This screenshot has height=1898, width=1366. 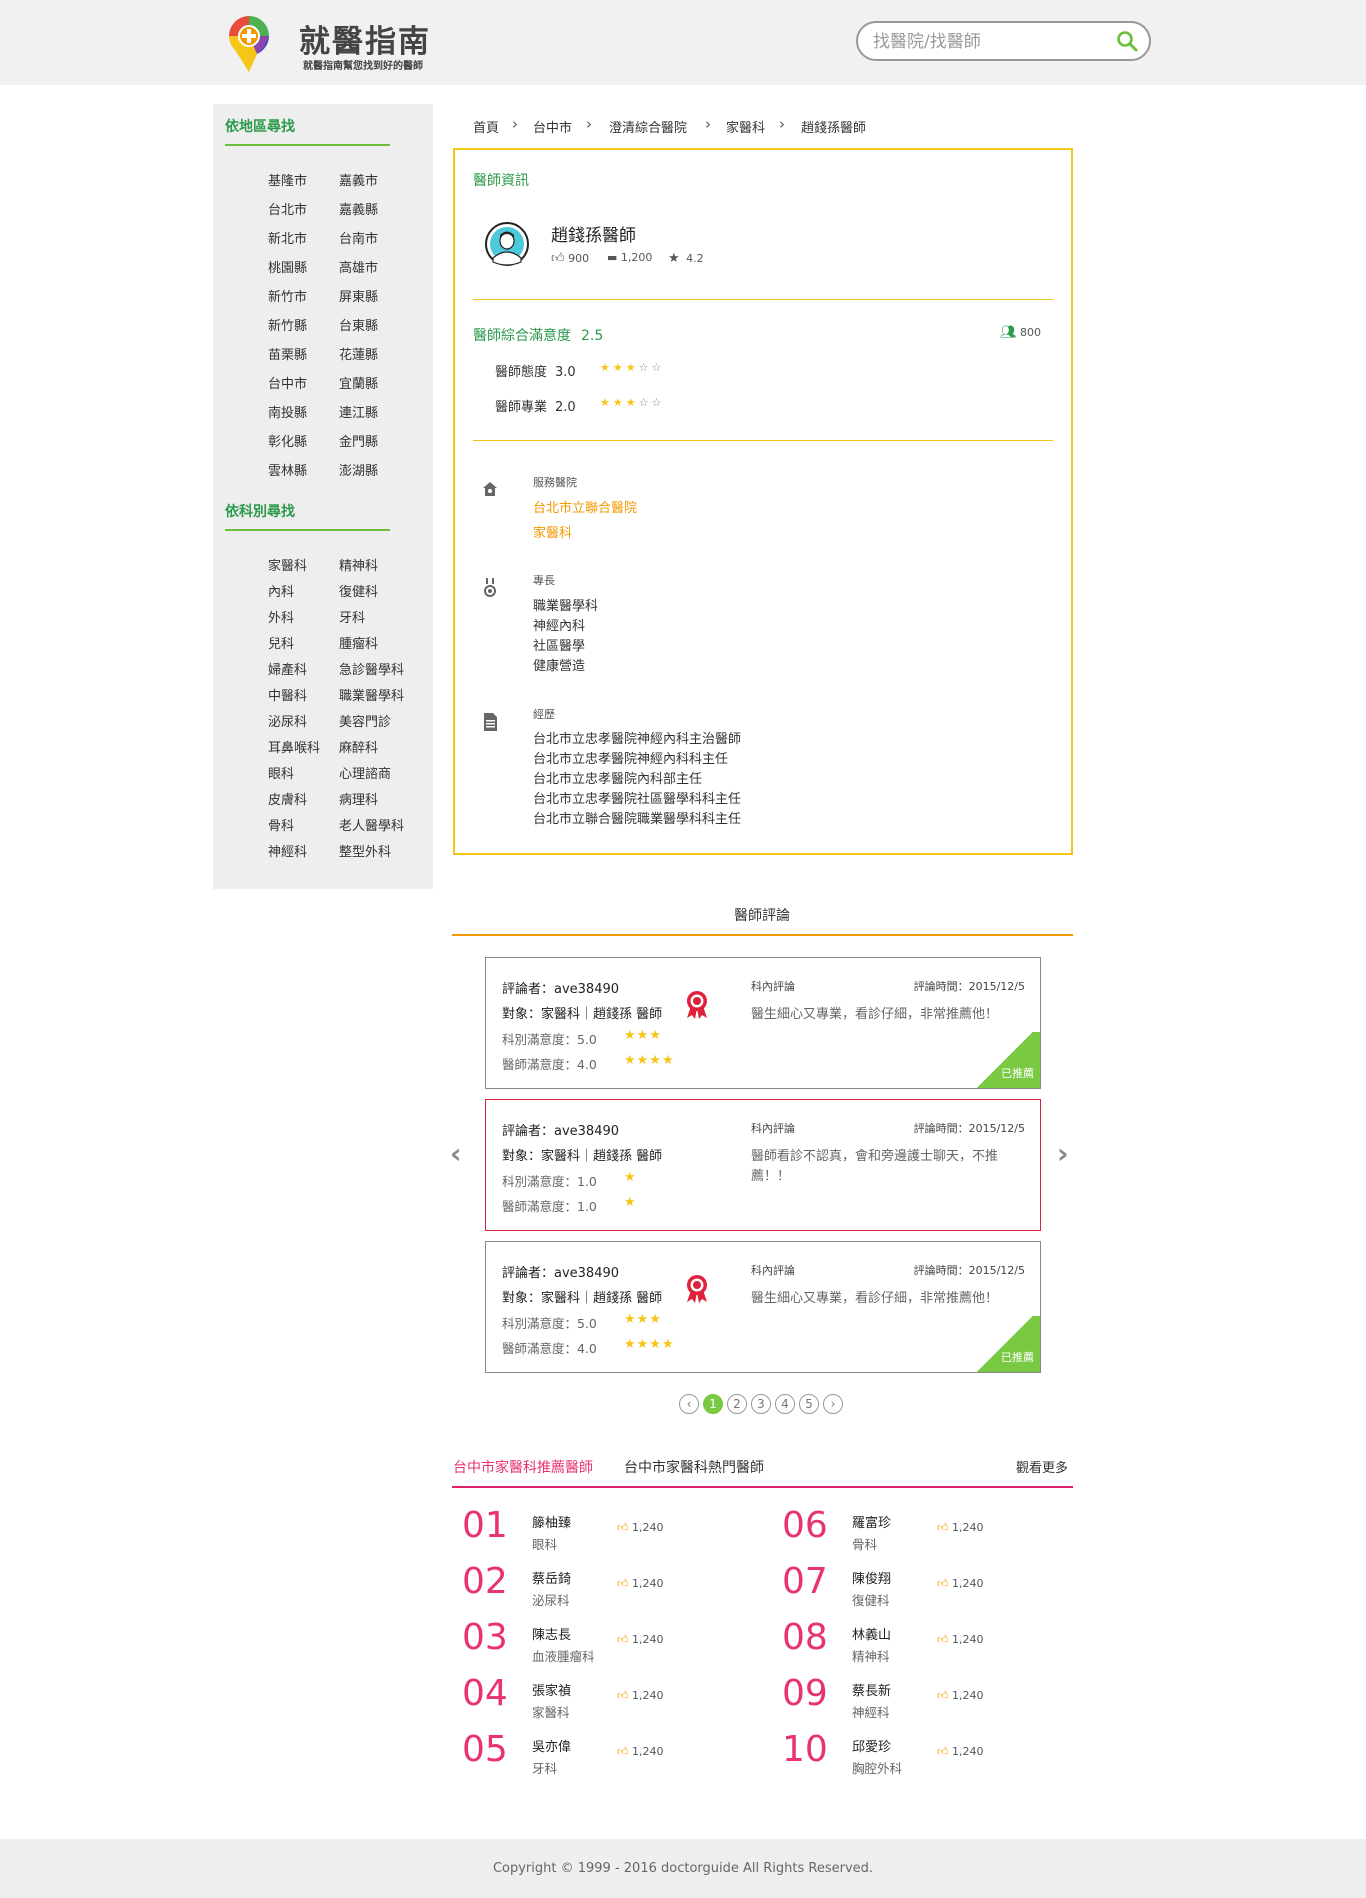 I want to click on sidebar-link: 整型外科, so click(x=365, y=850).